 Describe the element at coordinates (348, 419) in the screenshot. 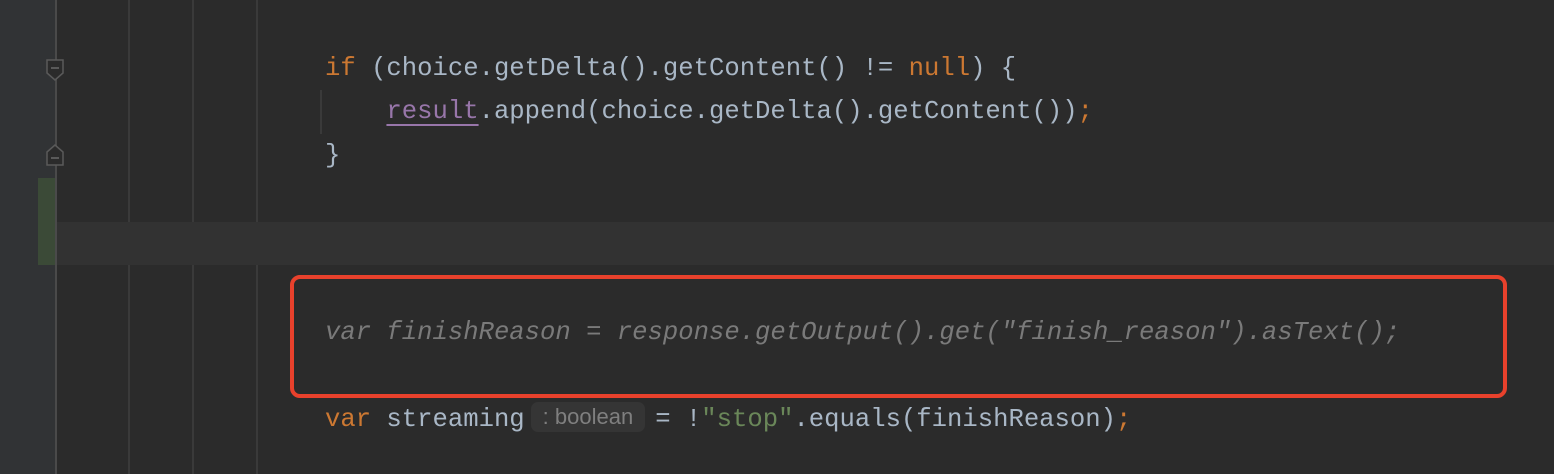

I see `code-token: var` at that location.